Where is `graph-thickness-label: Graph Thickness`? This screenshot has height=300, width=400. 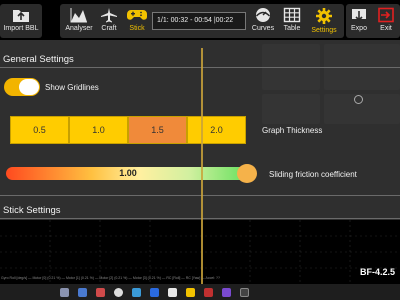 graph-thickness-label: Graph Thickness is located at coordinates (292, 130).